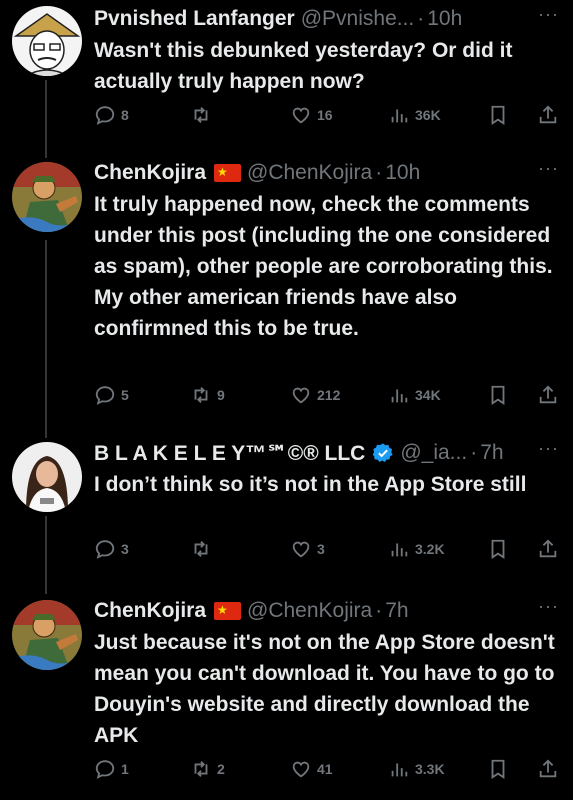  I want to click on like-button: 212, so click(315, 395).